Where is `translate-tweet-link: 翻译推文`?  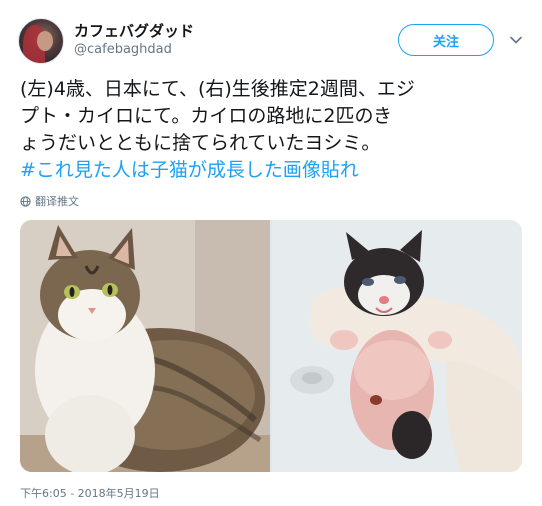
translate-tweet-link: 翻译推文 is located at coordinates (49, 201).